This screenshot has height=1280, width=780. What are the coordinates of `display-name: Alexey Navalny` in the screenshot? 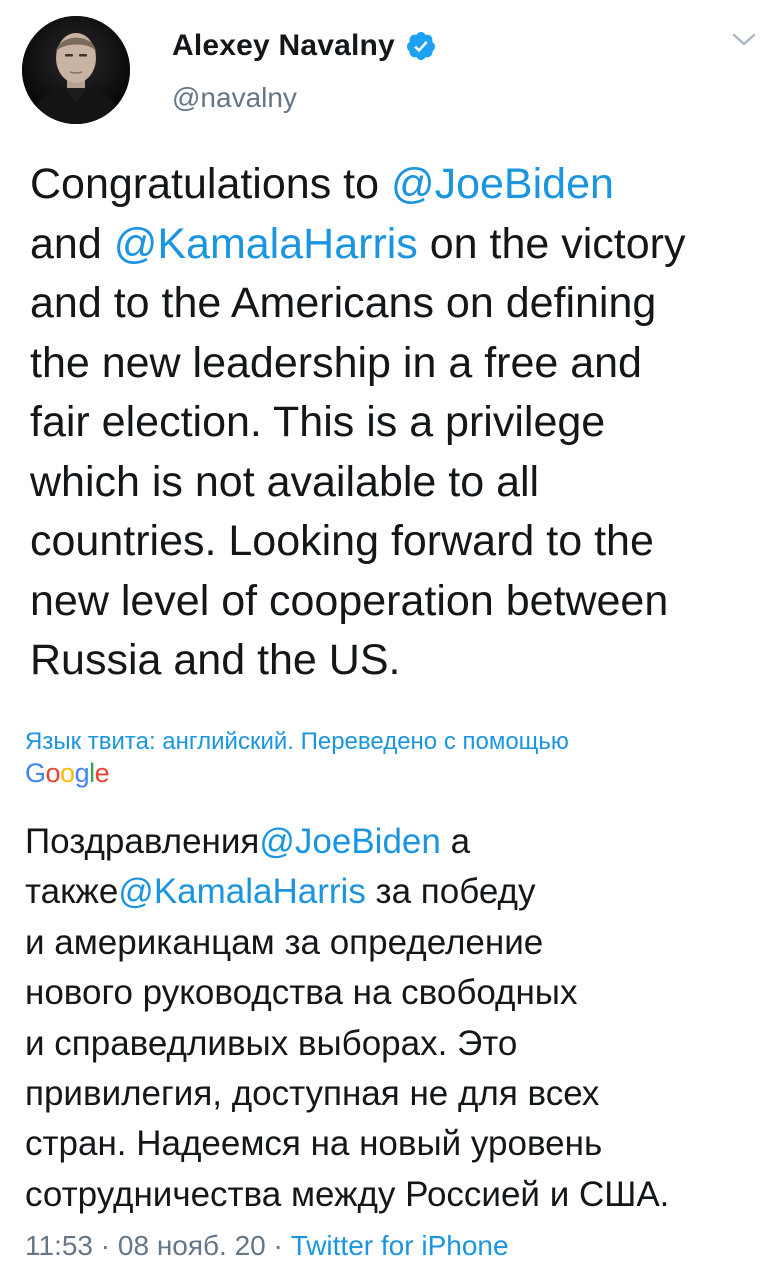 It's located at (283, 46).